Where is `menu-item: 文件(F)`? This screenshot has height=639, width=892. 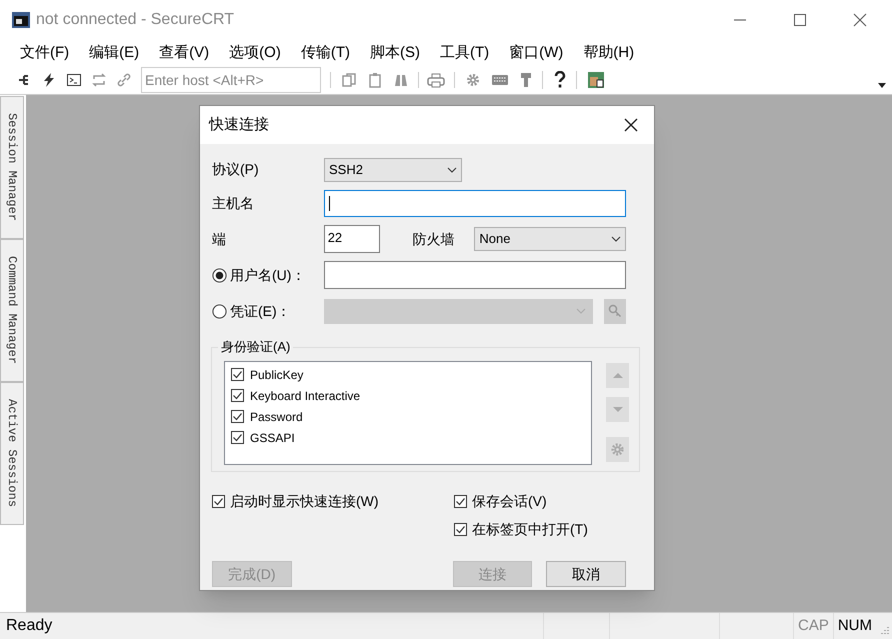
menu-item: 文件(F) is located at coordinates (45, 53).